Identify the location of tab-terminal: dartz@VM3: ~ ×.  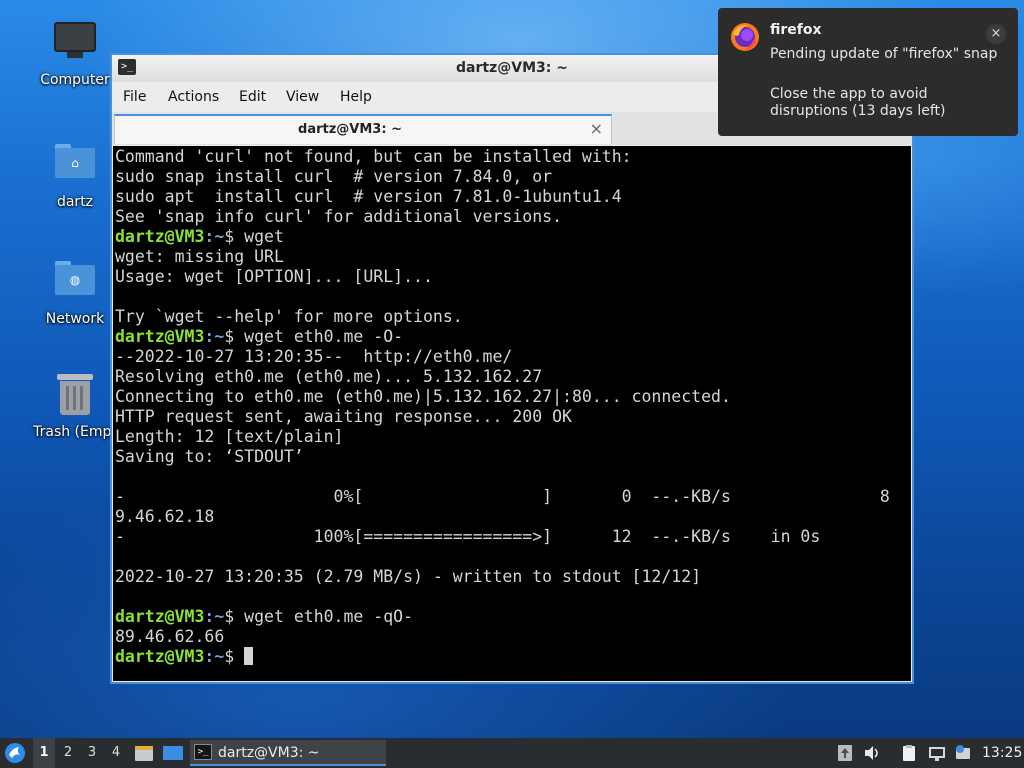
(363, 129).